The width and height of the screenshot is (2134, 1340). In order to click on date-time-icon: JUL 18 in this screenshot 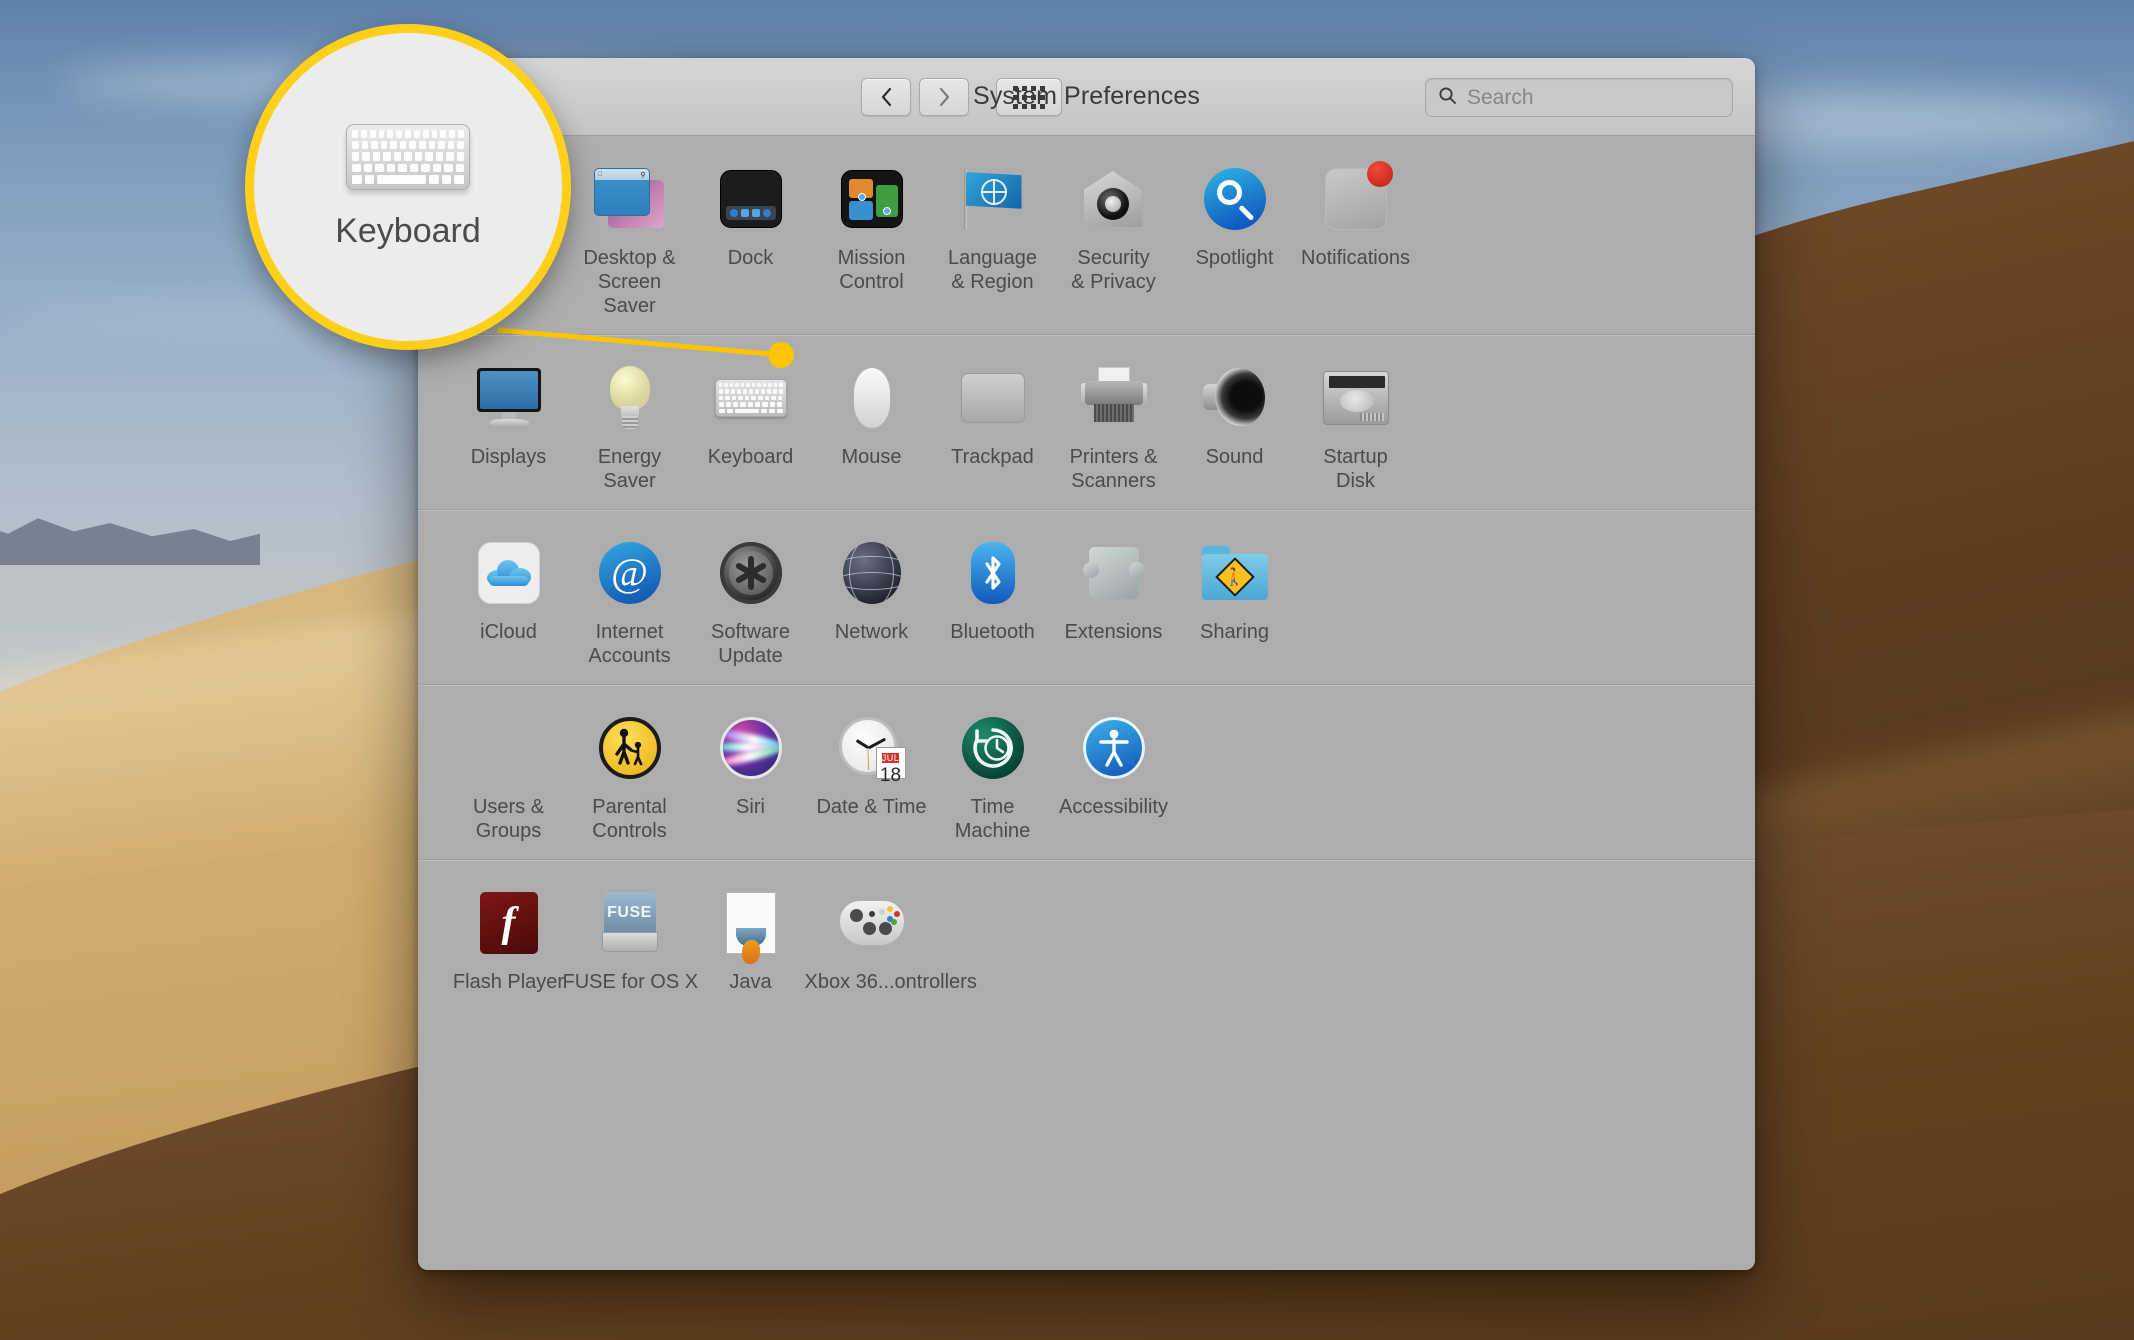, I will do `click(872, 751)`.